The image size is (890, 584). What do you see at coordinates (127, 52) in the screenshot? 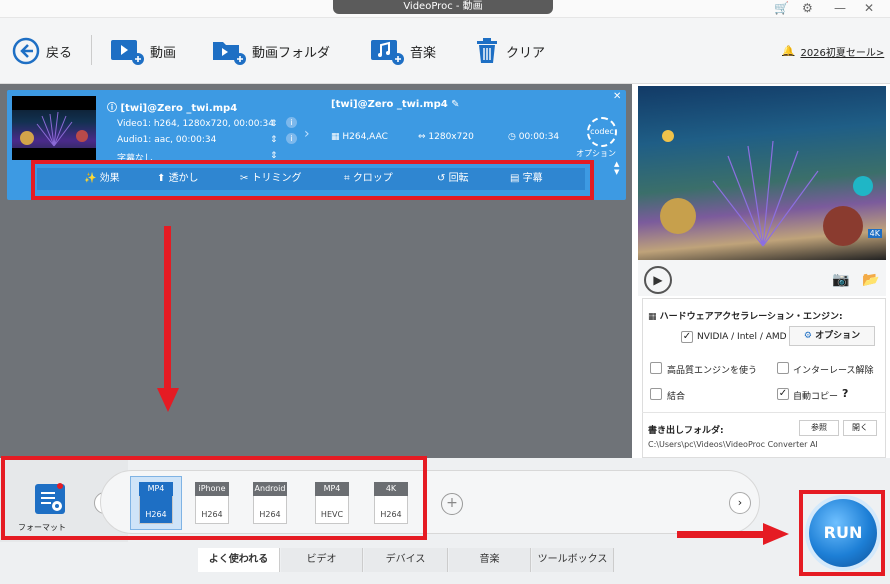
I see `film-plus-icon` at bounding box center [127, 52].